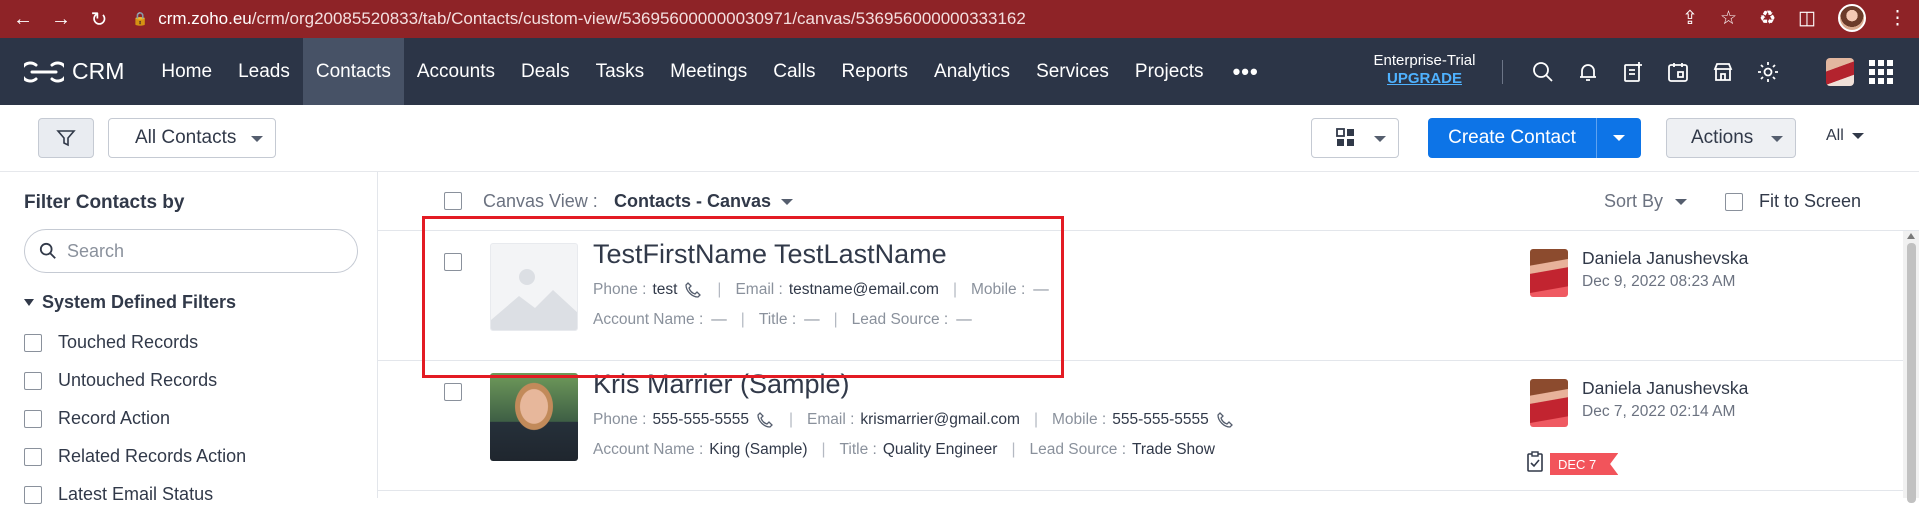 The height and width of the screenshot is (505, 1919). I want to click on fit-to-screen-checkbox, so click(1734, 201).